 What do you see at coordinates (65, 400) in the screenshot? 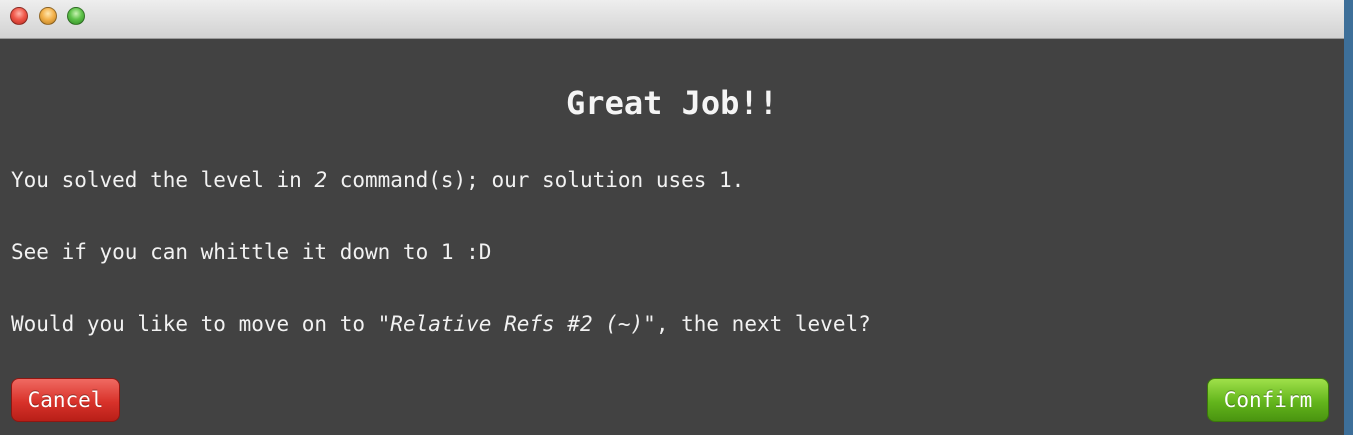
I see `cancel-button: Cancel` at bounding box center [65, 400].